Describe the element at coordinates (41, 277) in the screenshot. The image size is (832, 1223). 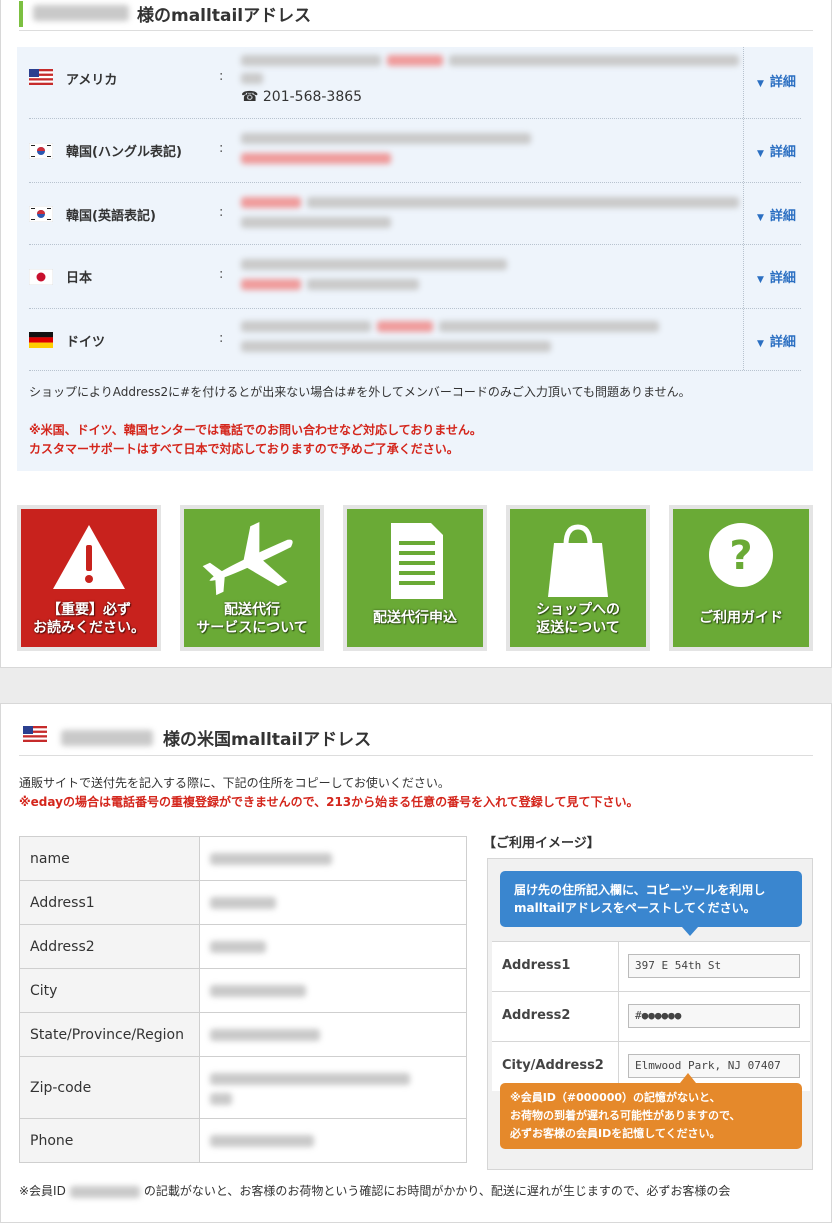
I see `jp-flag-icon` at that location.